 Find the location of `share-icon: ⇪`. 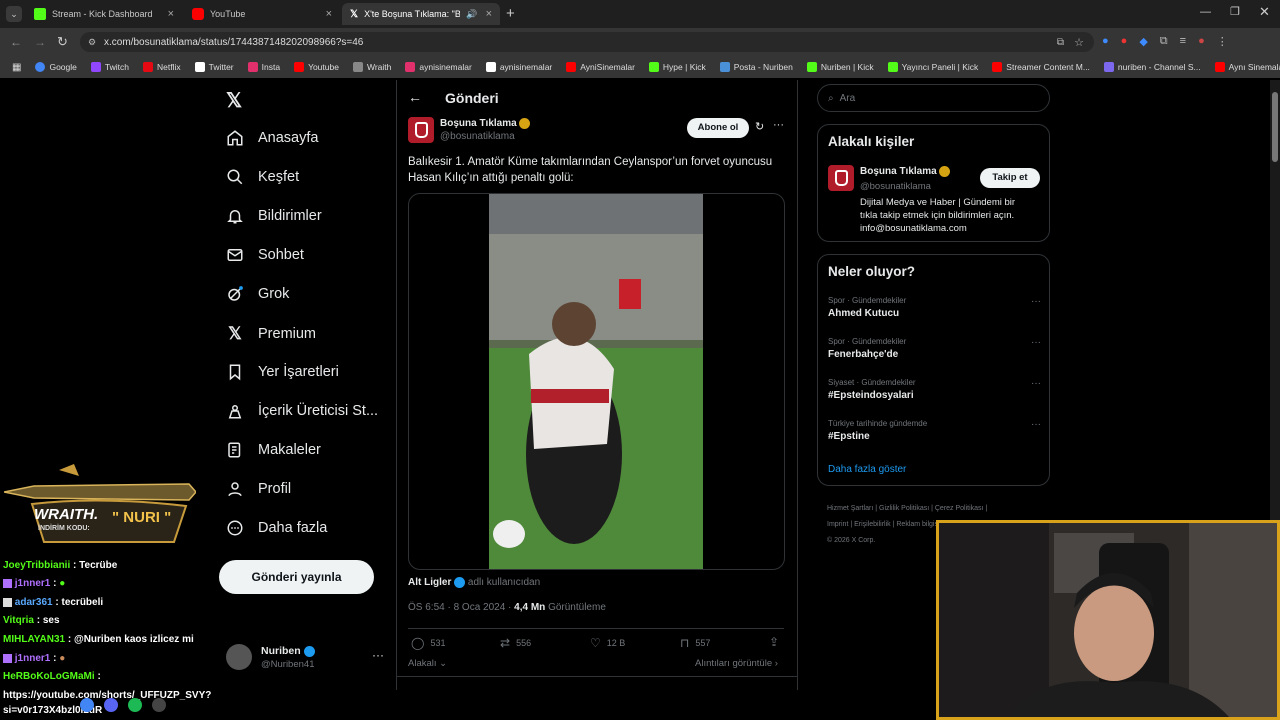

share-icon: ⇪ is located at coordinates (774, 642).